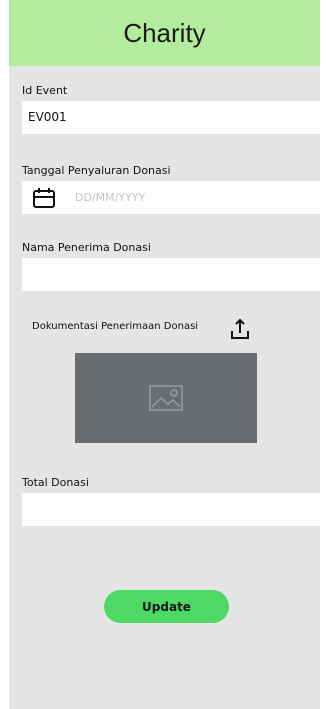  I want to click on tanggal-label: Tanggal Penyaluran Donasi, so click(96, 170).